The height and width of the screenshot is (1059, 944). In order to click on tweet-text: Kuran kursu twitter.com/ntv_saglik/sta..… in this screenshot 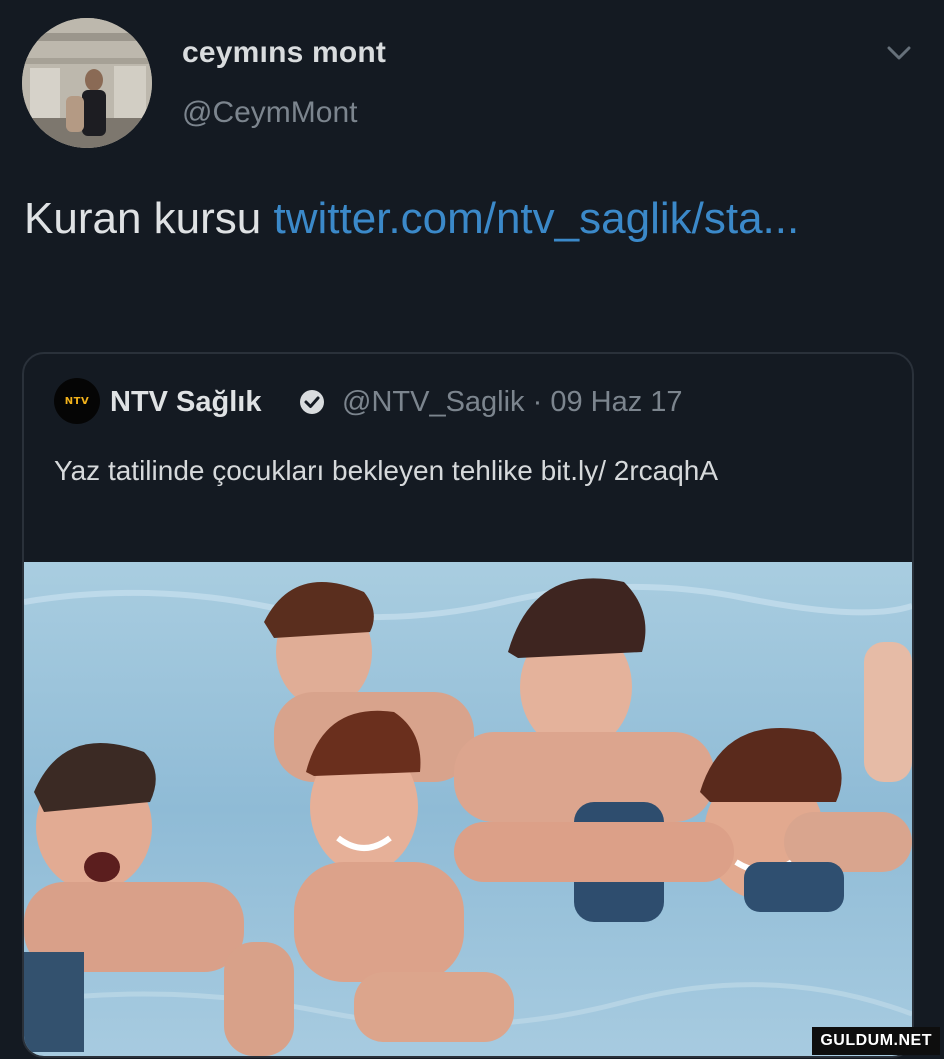, I will do `click(464, 219)`.